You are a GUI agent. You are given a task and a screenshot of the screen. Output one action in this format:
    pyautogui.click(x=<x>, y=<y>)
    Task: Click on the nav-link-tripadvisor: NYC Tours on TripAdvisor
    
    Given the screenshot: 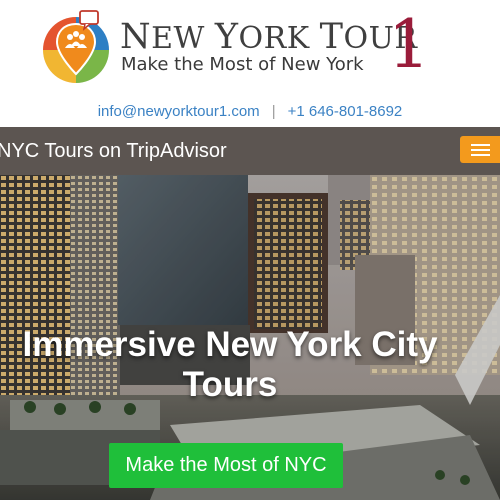 What is the action you would take?
    pyautogui.click(x=113, y=151)
    